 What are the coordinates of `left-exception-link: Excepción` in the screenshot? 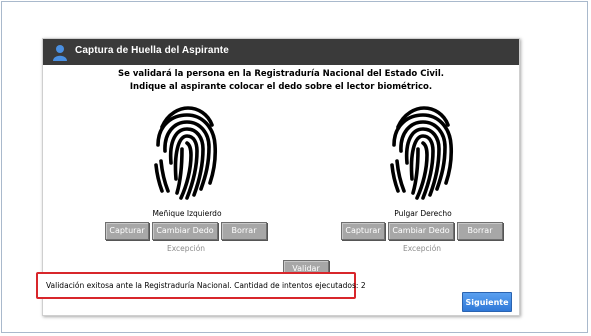 It's located at (186, 248).